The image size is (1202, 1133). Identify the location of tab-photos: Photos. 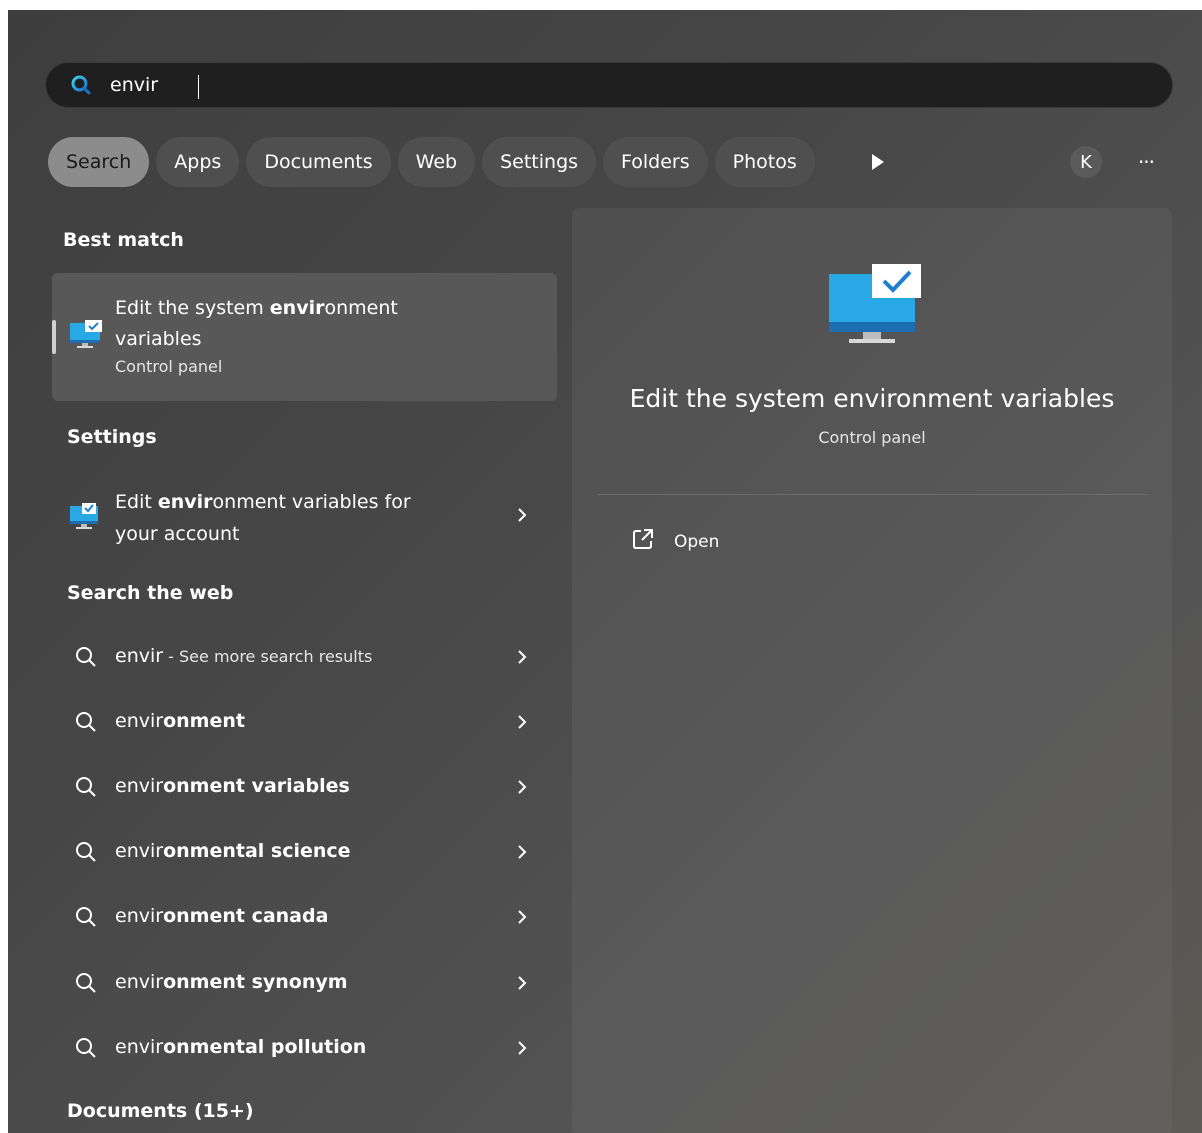
(764, 162).